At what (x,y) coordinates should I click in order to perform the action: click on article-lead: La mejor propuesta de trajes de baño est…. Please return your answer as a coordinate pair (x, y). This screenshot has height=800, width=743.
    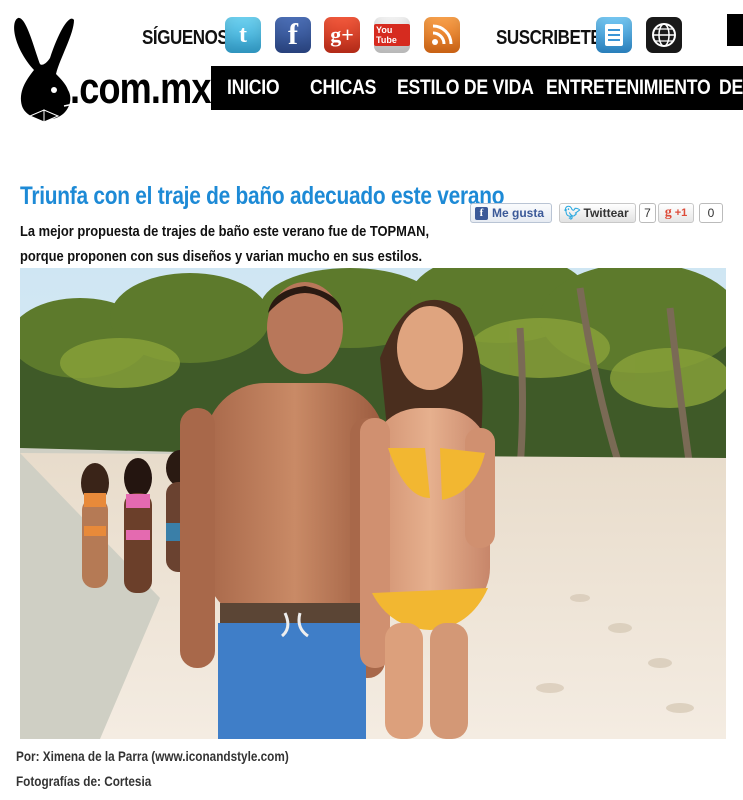
    Looking at the image, I should click on (225, 244).